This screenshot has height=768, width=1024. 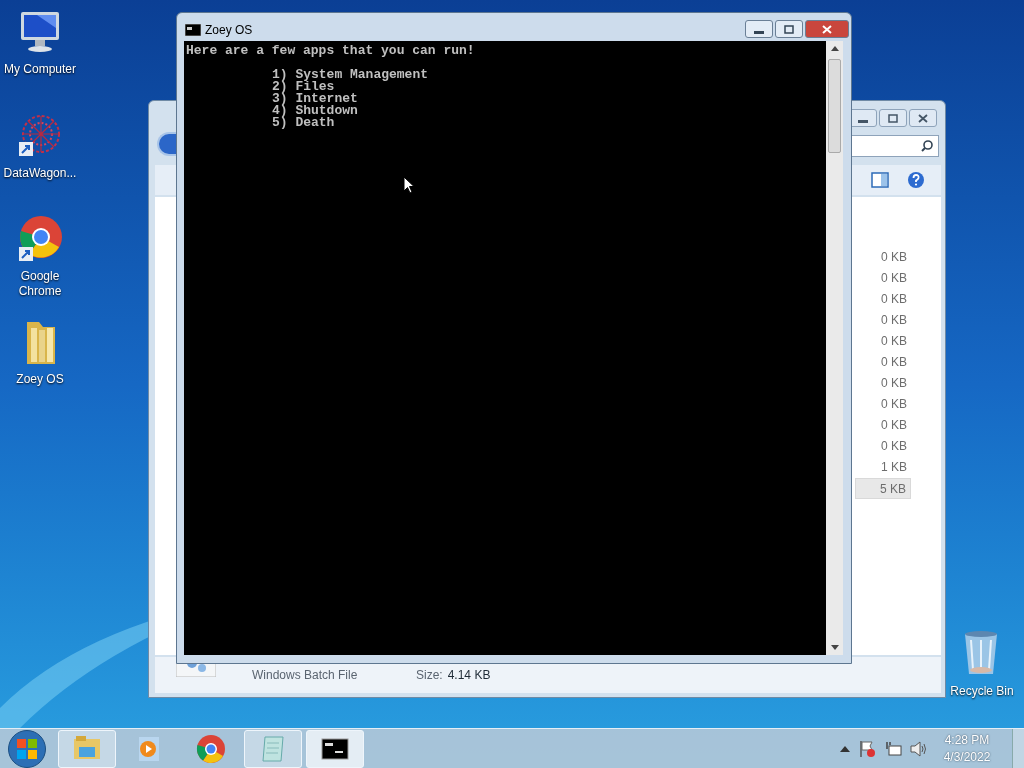 I want to click on mouse-pointer-icon, so click(x=409, y=185).